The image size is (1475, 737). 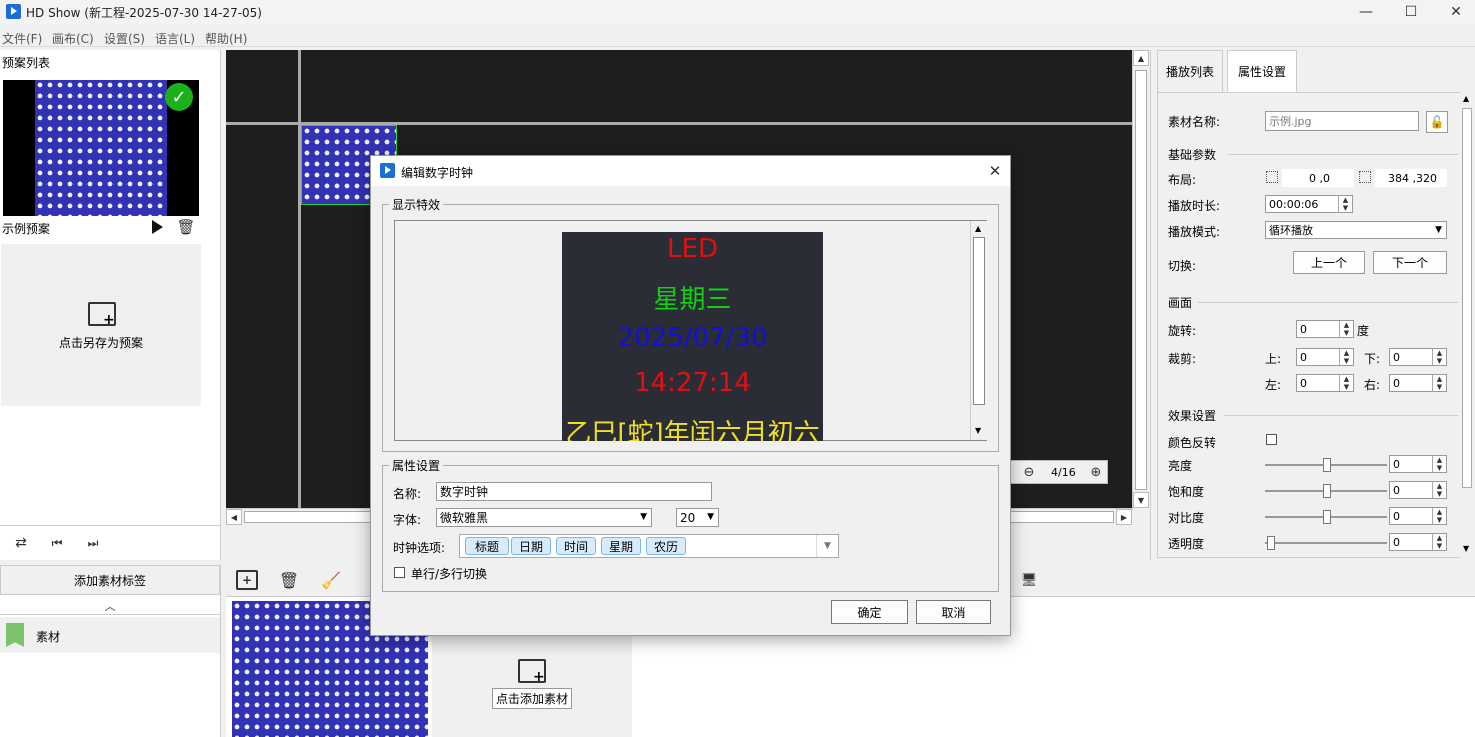 I want to click on preview-scrollbar: ▲ ▼, so click(x=978, y=330).